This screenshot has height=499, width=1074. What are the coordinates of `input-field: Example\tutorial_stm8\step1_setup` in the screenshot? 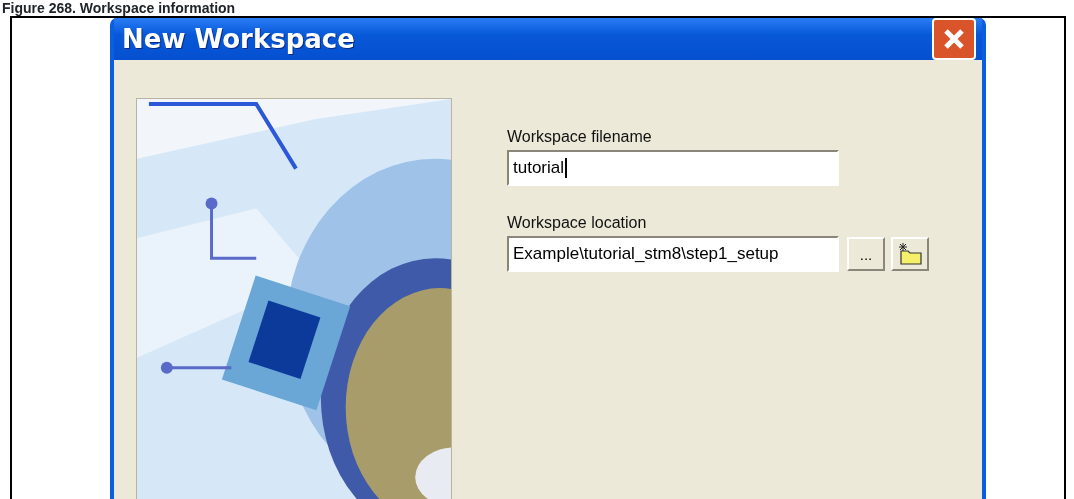 It's located at (673, 254).